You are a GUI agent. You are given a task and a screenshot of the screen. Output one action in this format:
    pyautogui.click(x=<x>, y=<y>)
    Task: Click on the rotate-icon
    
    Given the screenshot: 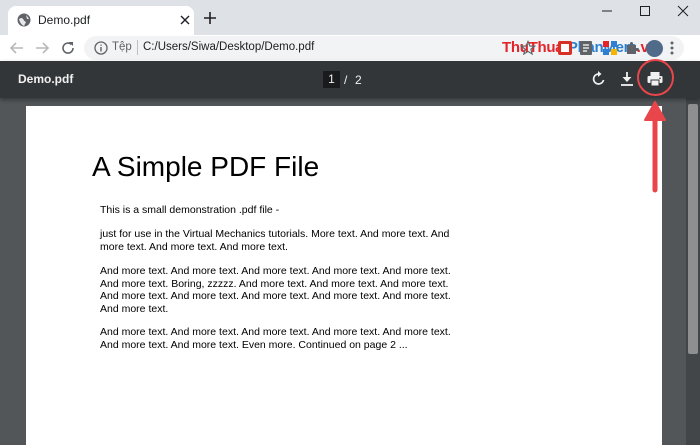 What is the action you would take?
    pyautogui.click(x=599, y=79)
    